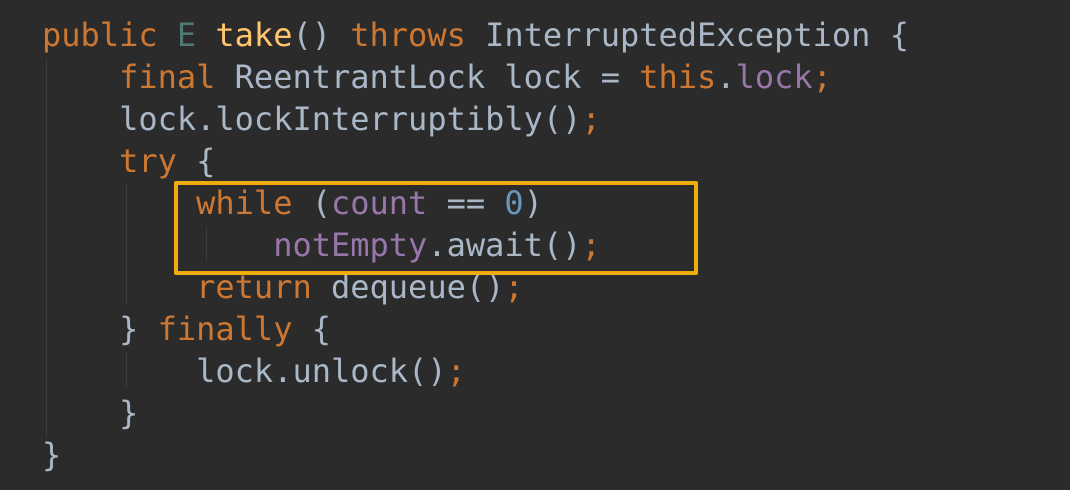 The width and height of the screenshot is (1070, 490). I want to click on code-token: count, so click(379, 203).